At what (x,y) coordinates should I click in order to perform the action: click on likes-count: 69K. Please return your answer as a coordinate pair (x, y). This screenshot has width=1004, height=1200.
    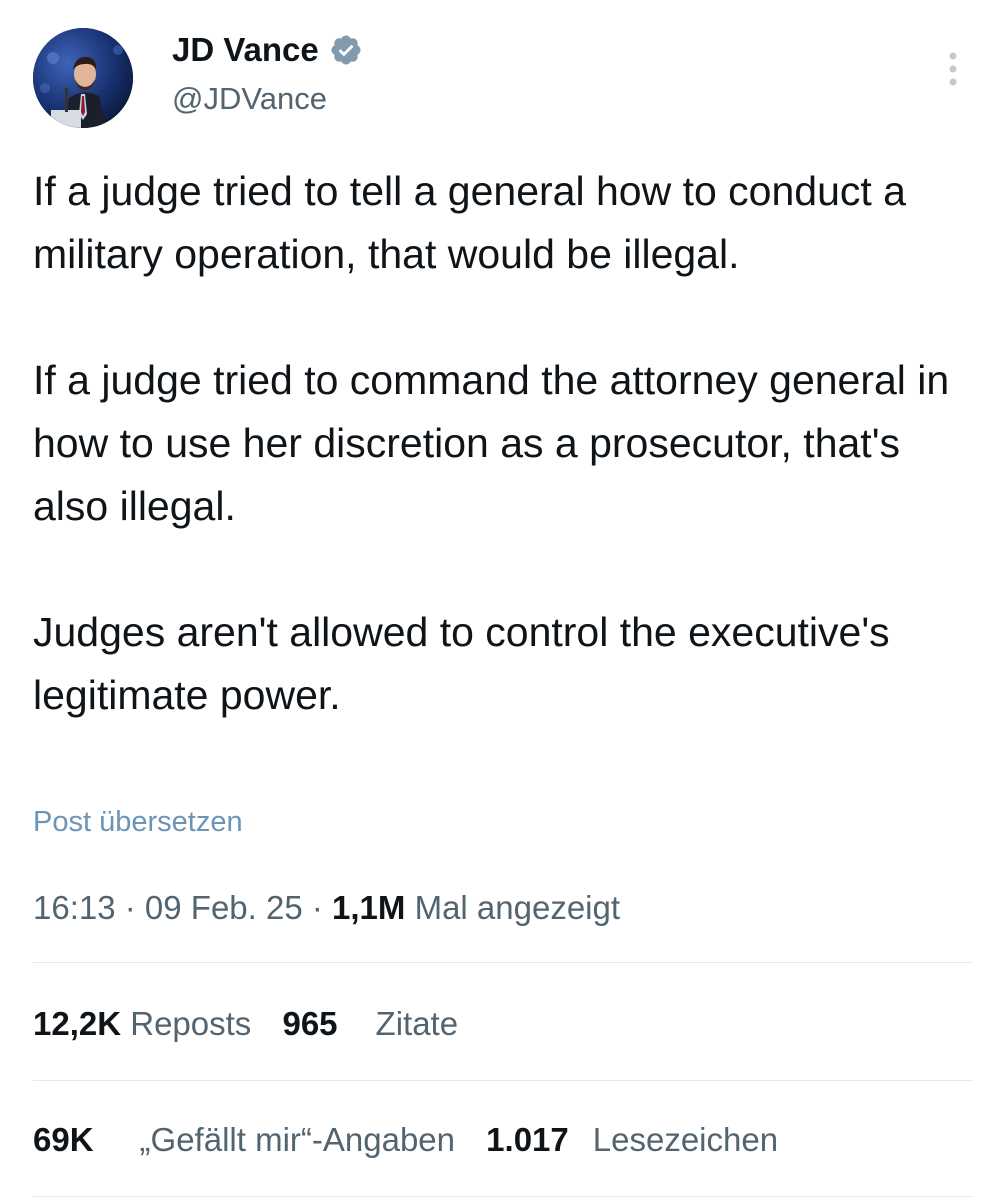
    Looking at the image, I should click on (63, 1139).